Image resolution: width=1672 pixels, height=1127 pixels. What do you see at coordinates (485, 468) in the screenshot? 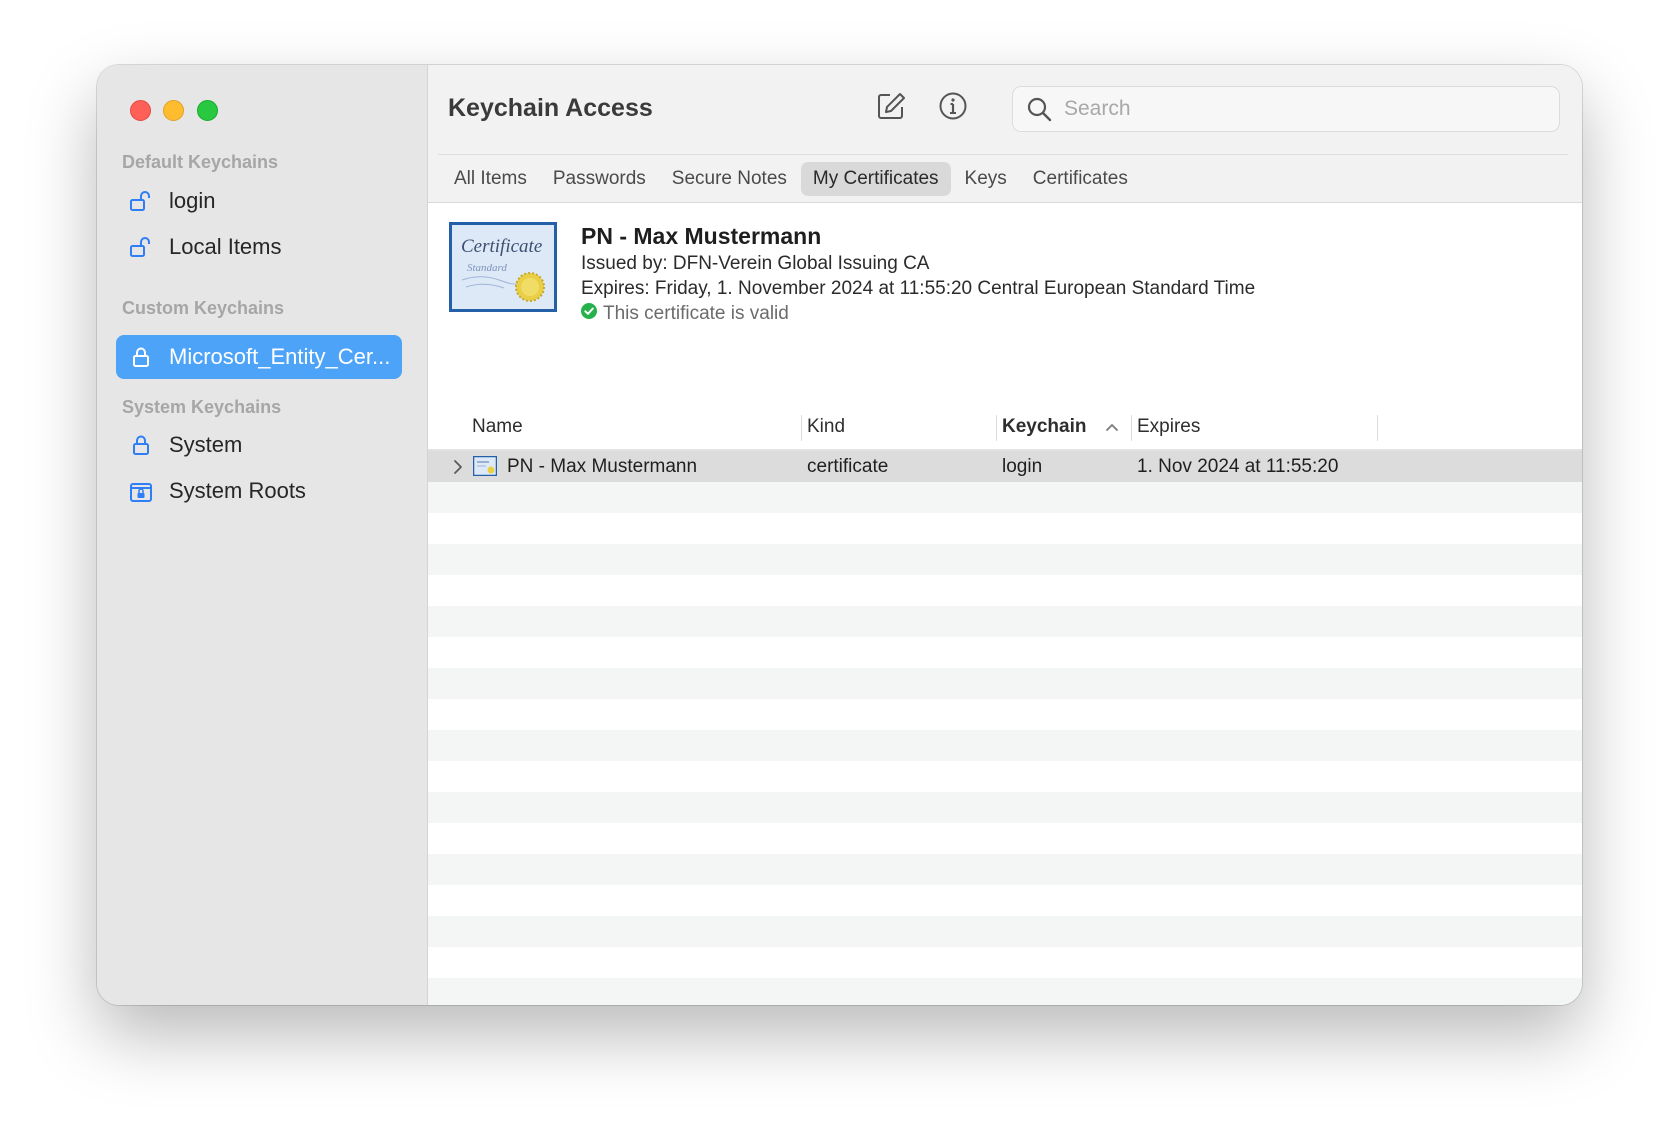
I see `certificate-icon` at bounding box center [485, 468].